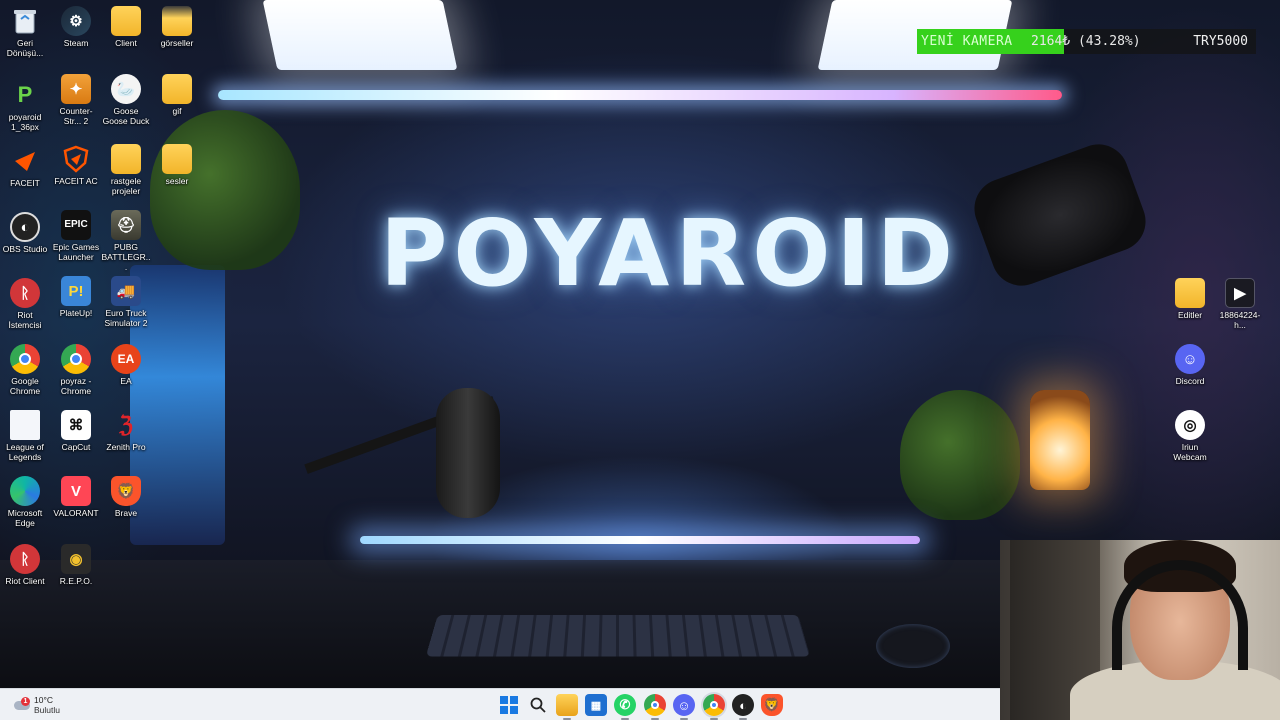 The width and height of the screenshot is (1280, 720). I want to click on desktop-icon-counter-strike: ✦ Counter-Str... 2, so click(76, 98).